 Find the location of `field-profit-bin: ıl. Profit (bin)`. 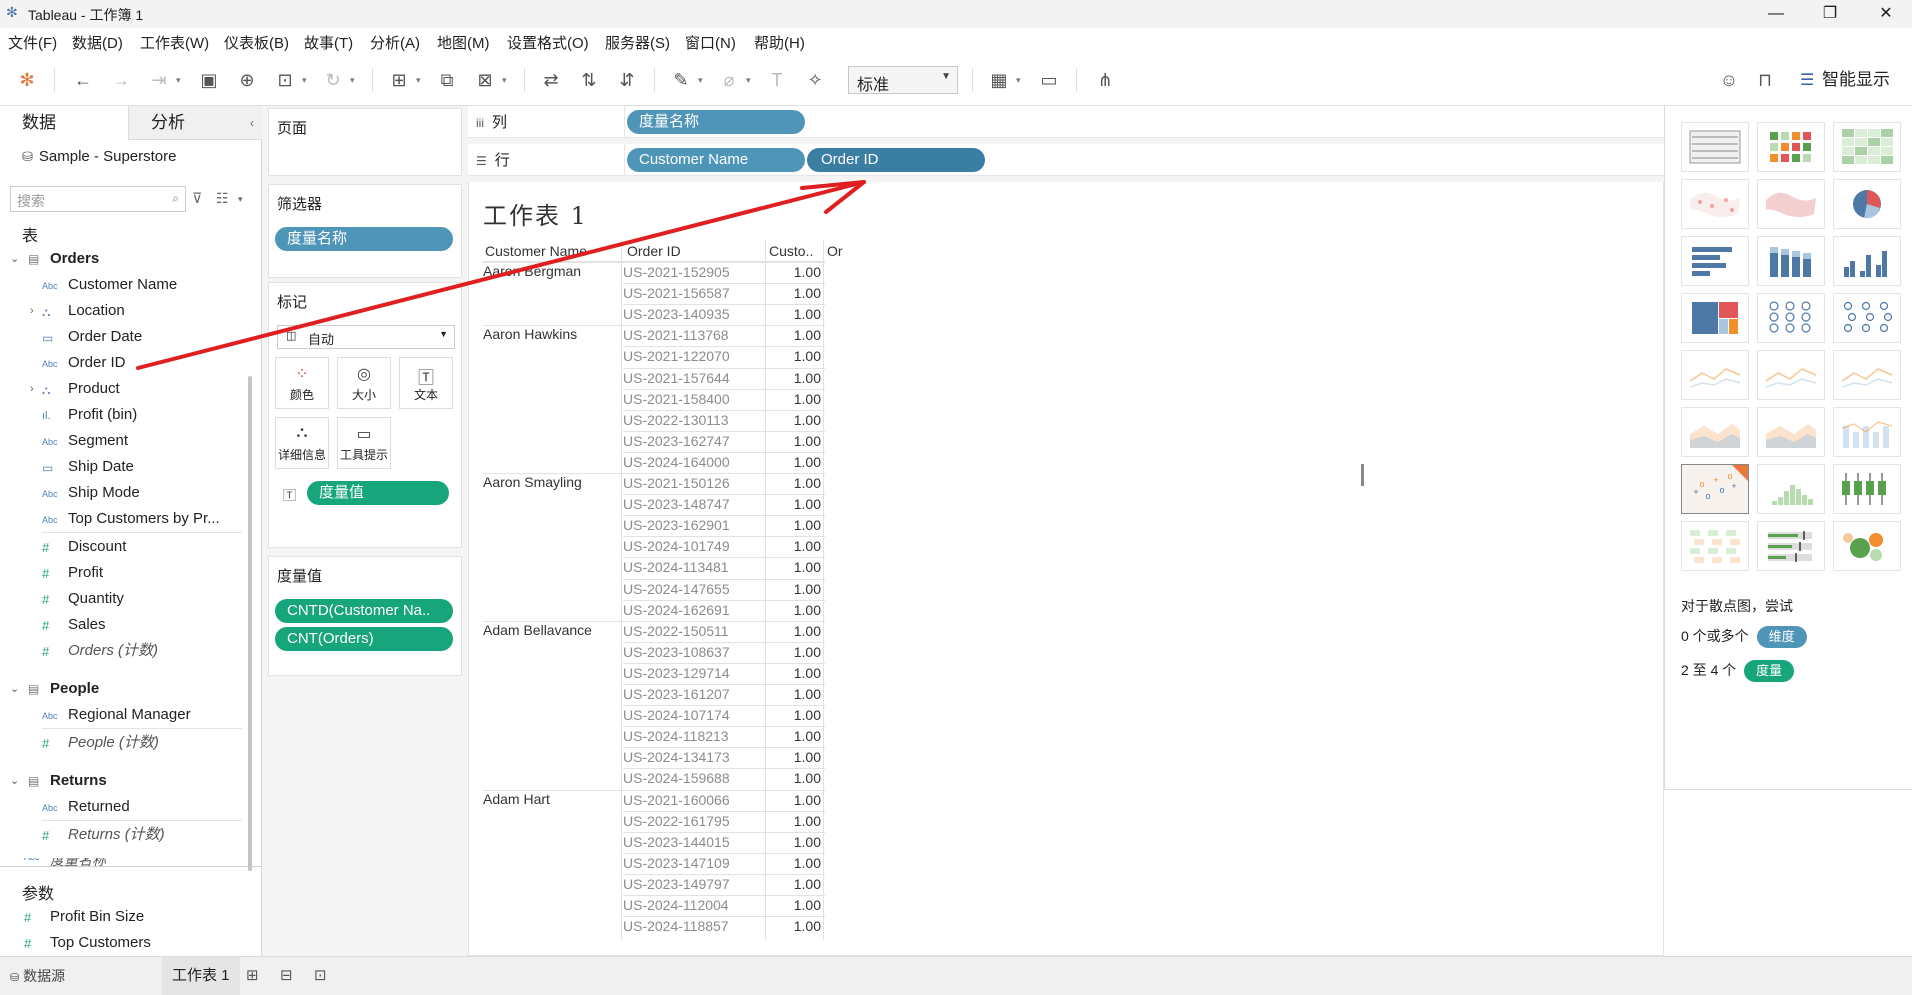

field-profit-bin: ıl. Profit (bin) is located at coordinates (144, 416).